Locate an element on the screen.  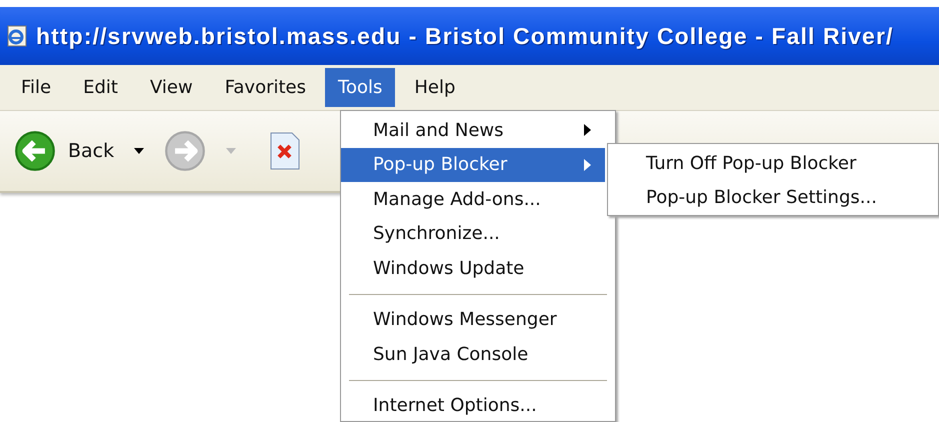
menu-item: Favorites is located at coordinates (266, 87).